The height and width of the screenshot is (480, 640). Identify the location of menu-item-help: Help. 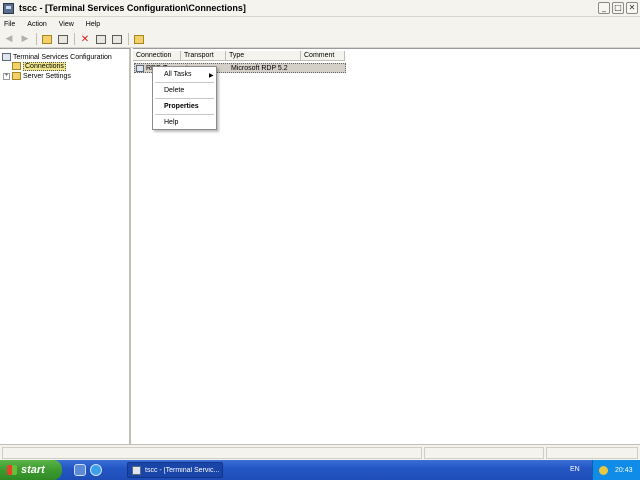
(171, 122).